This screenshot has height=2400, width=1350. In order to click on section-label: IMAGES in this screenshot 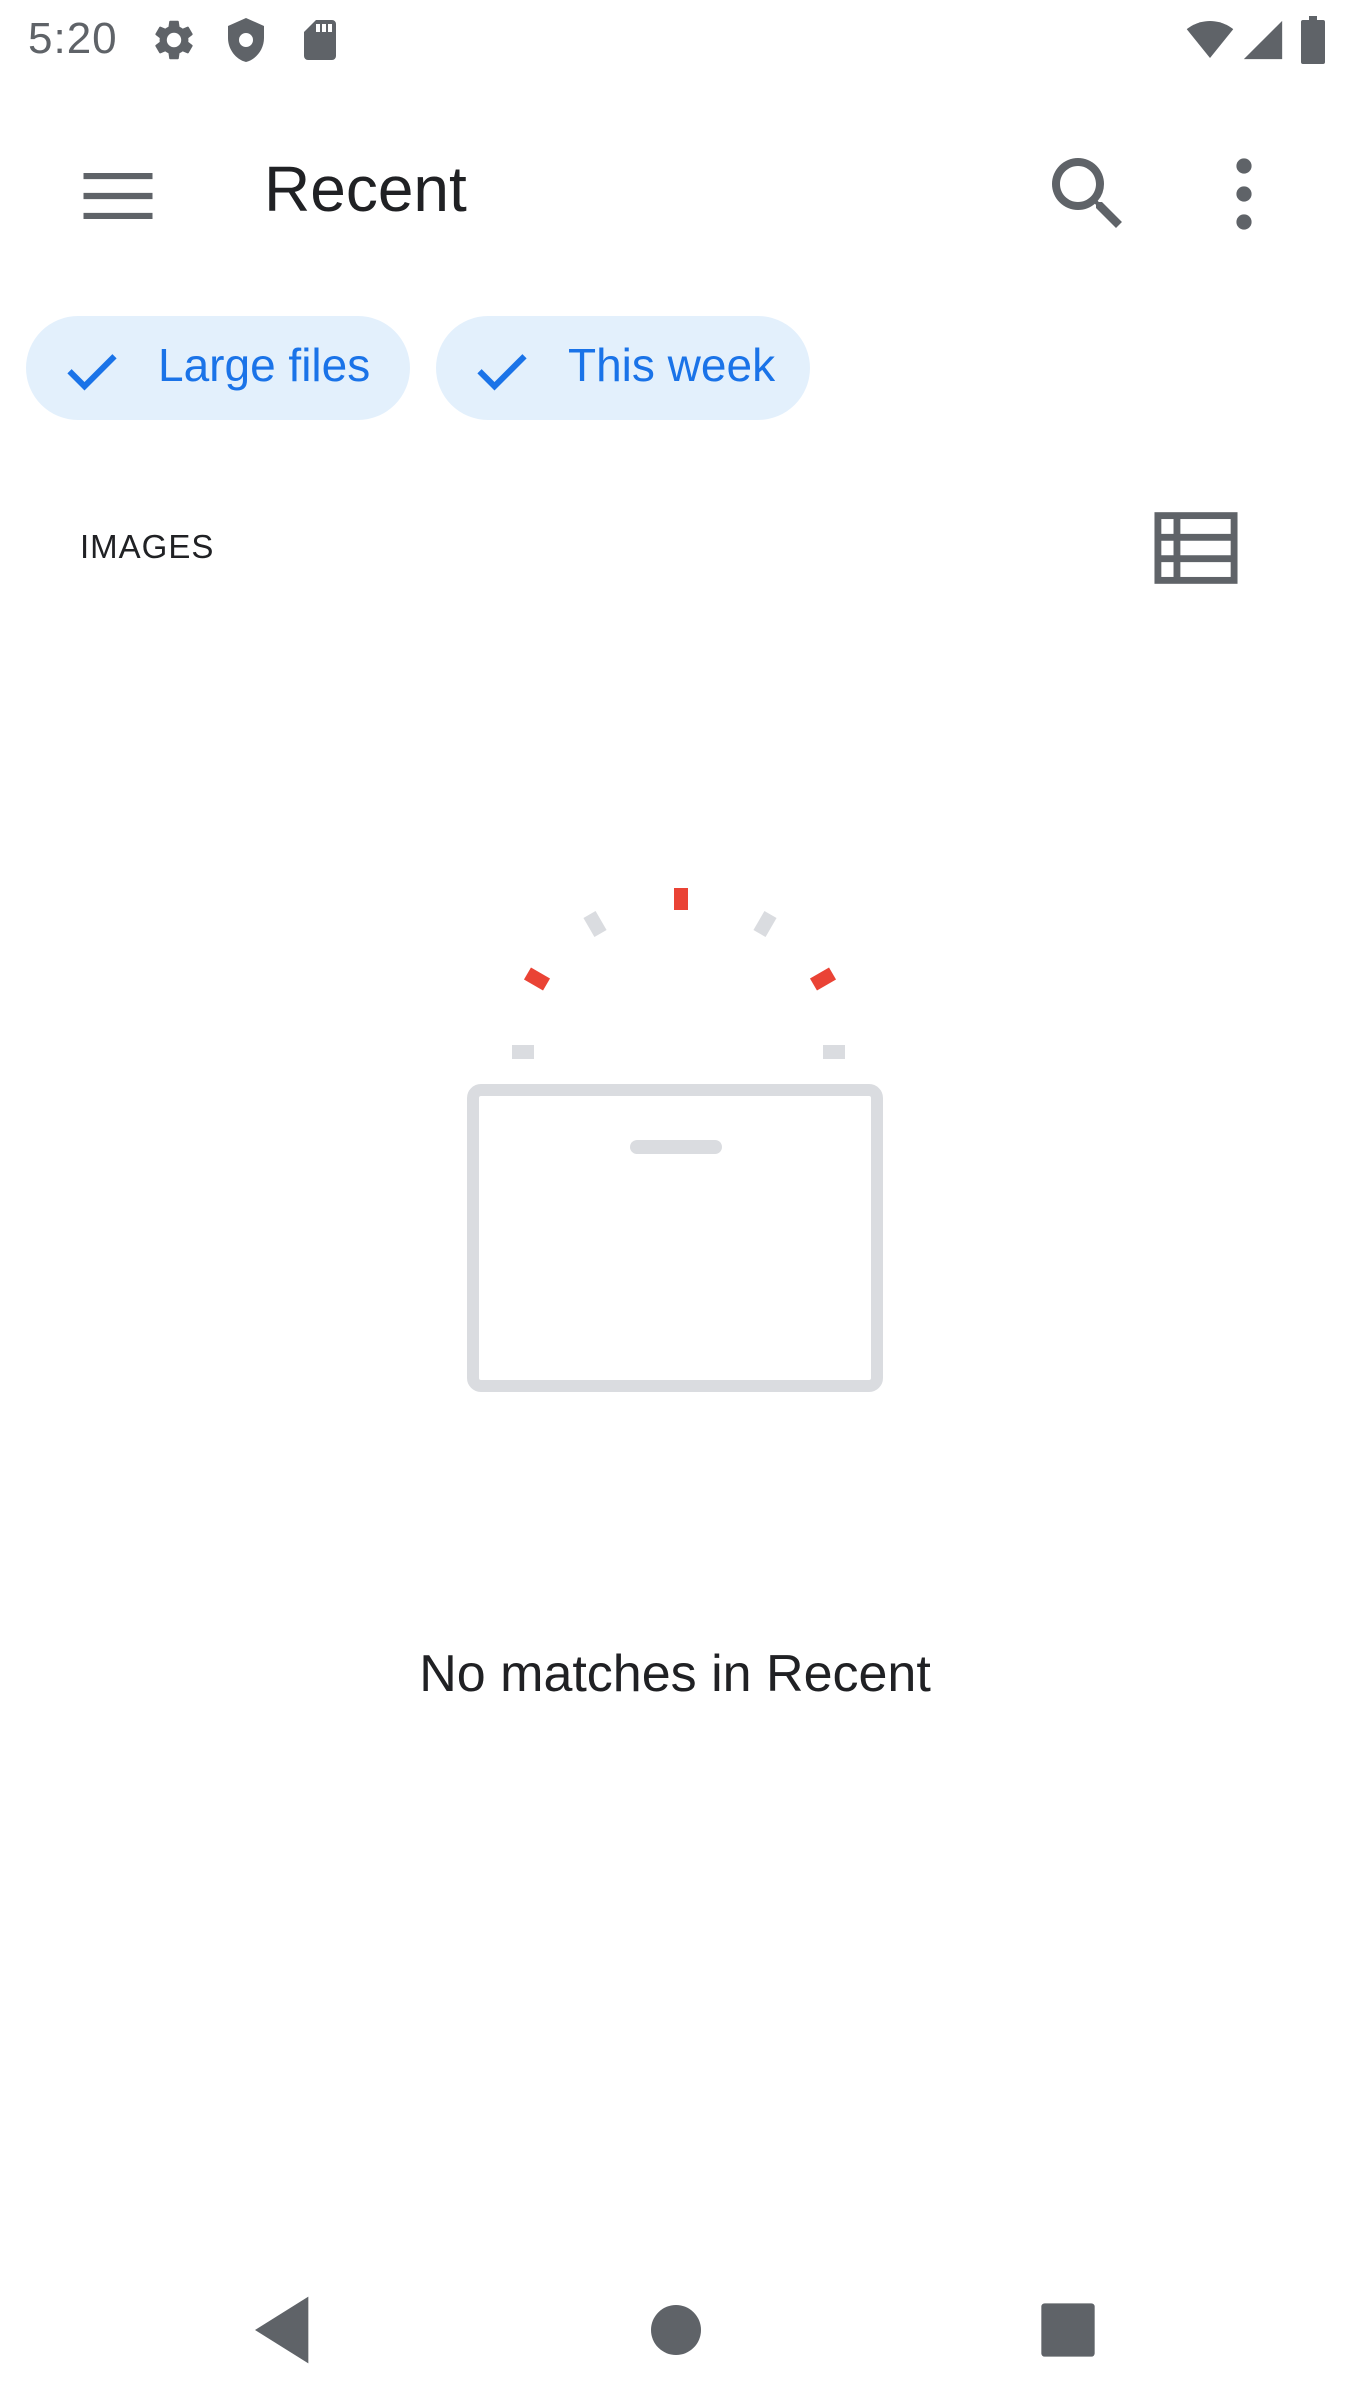, I will do `click(147, 546)`.